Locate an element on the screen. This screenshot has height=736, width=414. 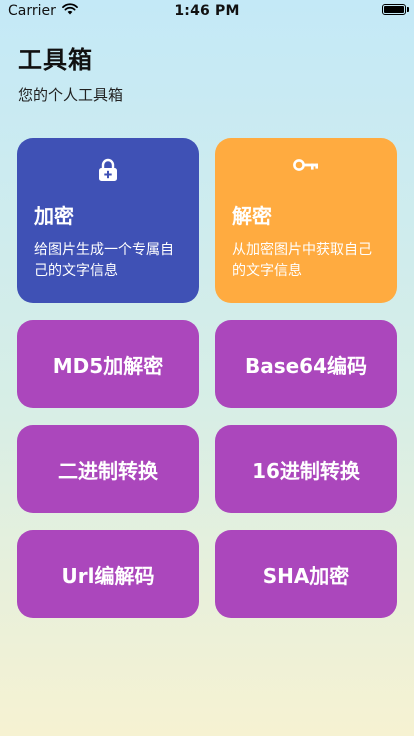
md5-button: MD5加解密 is located at coordinates (108, 364).